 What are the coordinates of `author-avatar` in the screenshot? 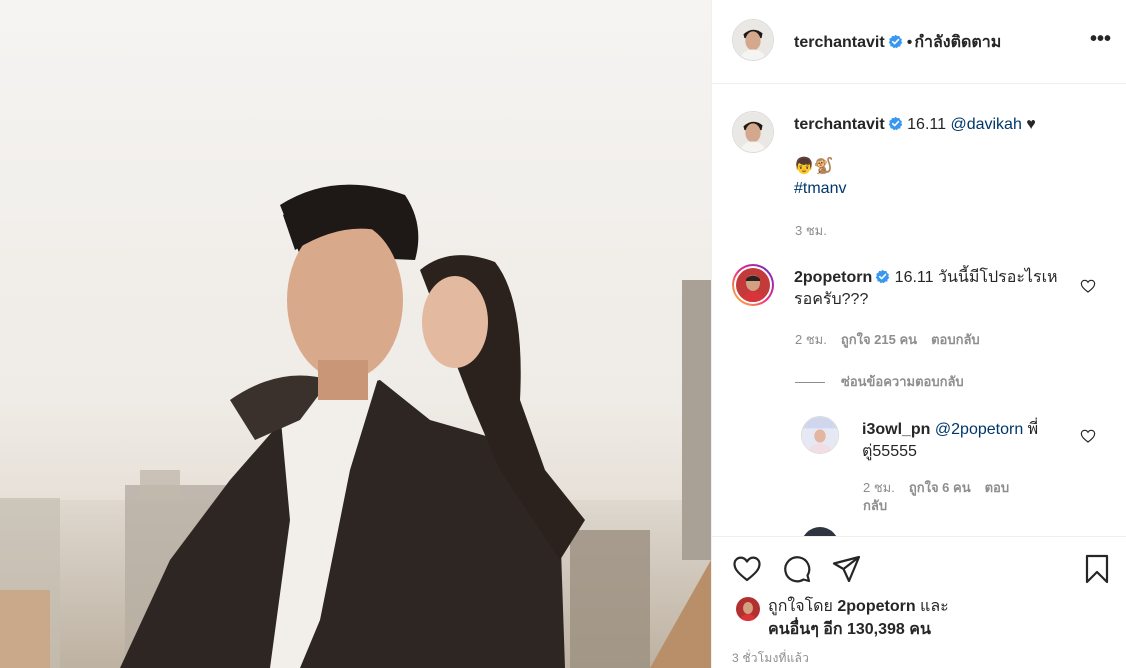 It's located at (753, 40).